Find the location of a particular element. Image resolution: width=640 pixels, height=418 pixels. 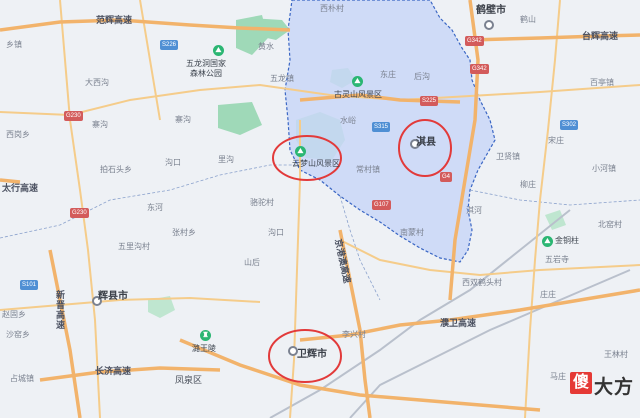

place-label: 乡镇 is located at coordinates (14, 44).